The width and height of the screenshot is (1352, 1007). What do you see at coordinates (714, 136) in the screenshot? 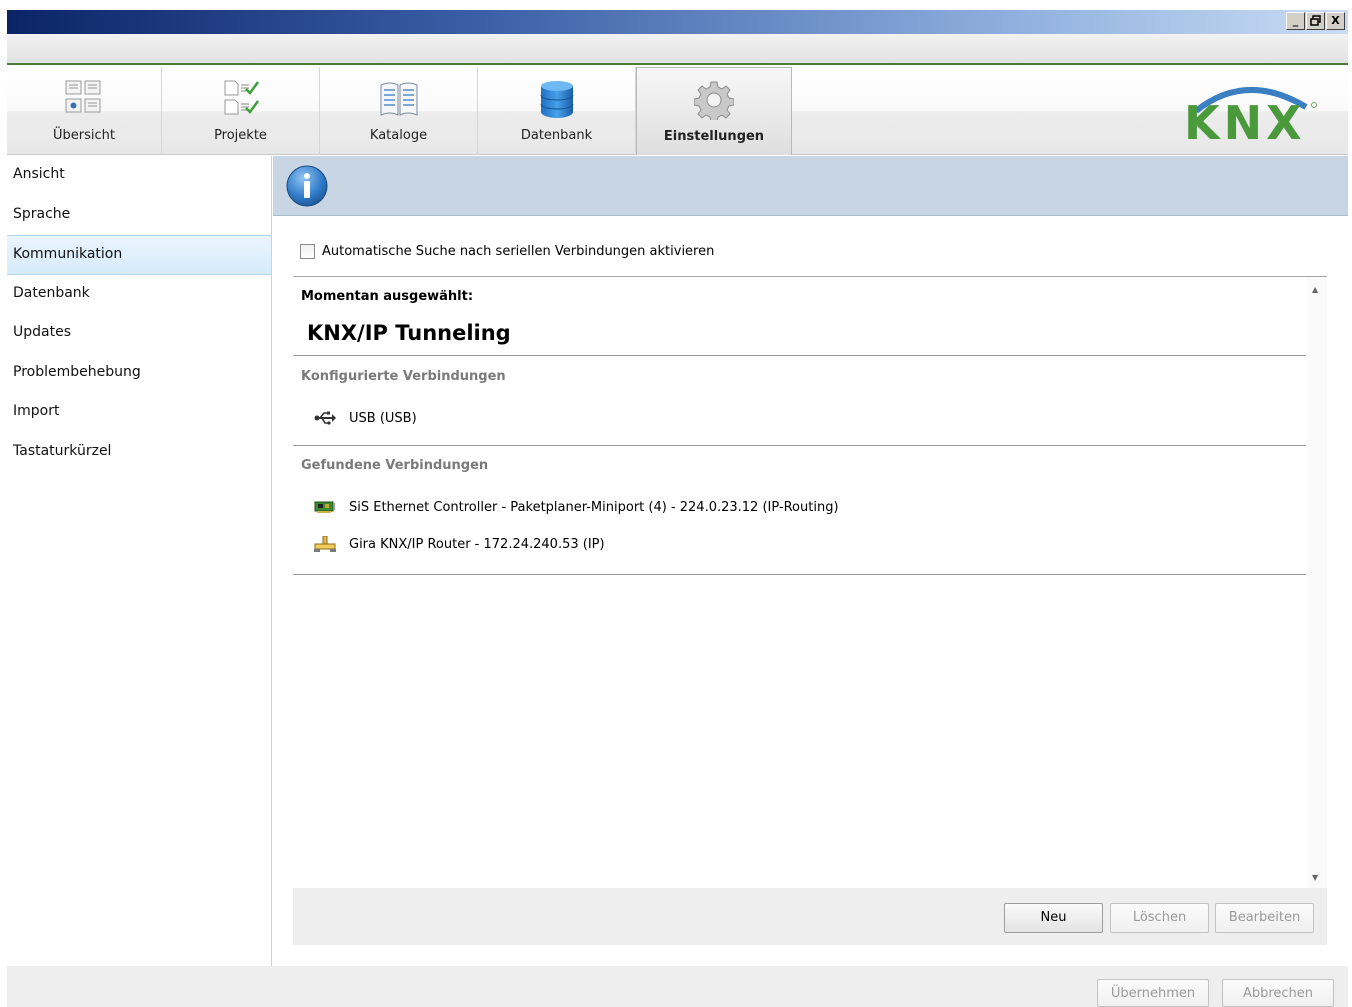
I see `tab-label: Einstellungen` at bounding box center [714, 136].